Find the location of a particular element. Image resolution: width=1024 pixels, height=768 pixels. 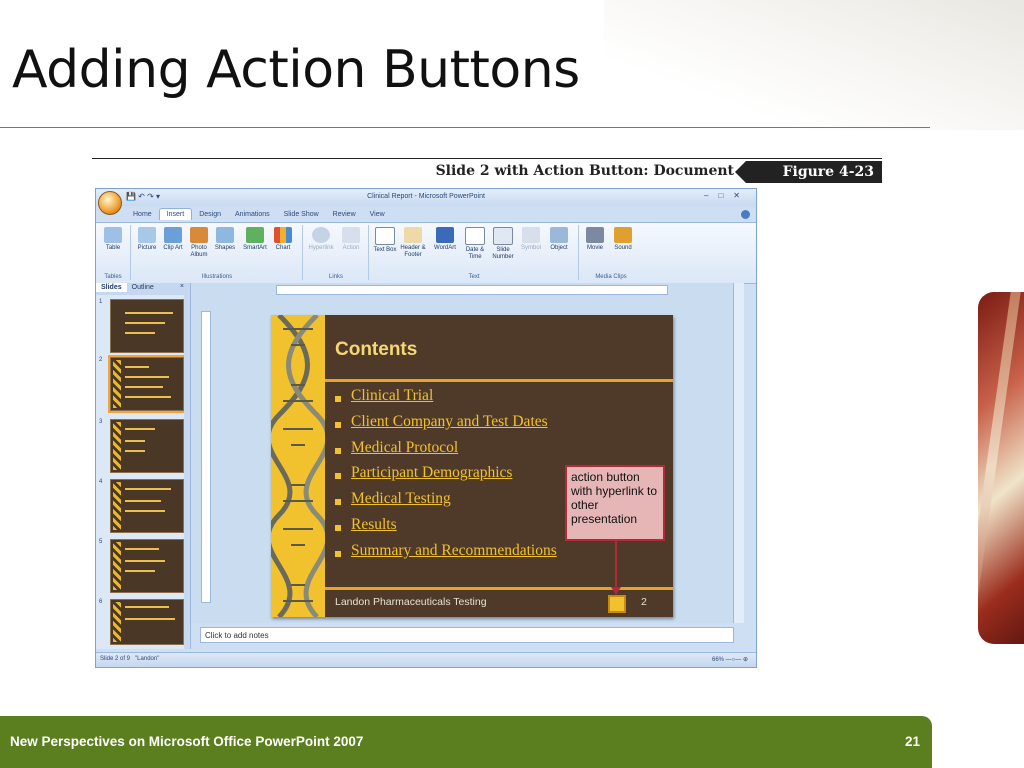

title-divider is located at coordinates (465, 127).